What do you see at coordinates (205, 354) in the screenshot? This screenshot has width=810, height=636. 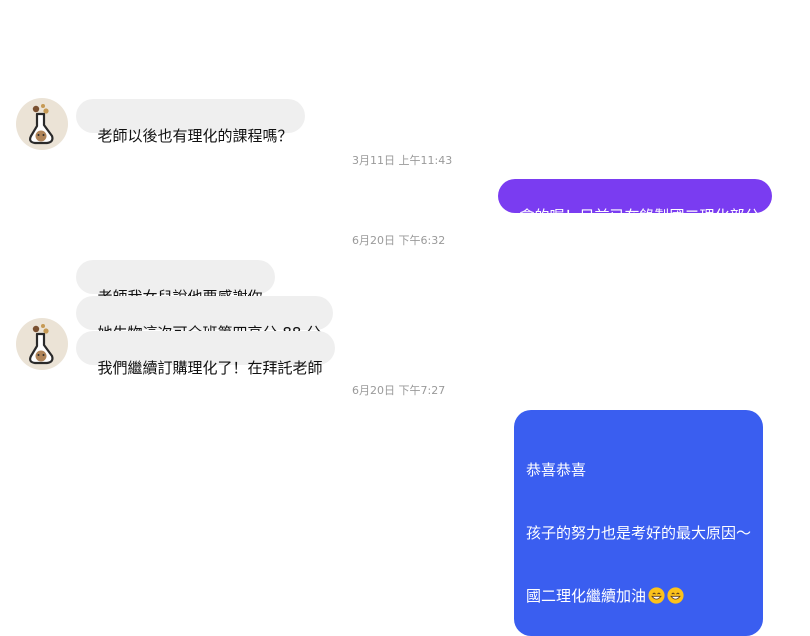 I see `incoming-message: 我們繼續訂購理化了！在拜託老師` at bounding box center [205, 354].